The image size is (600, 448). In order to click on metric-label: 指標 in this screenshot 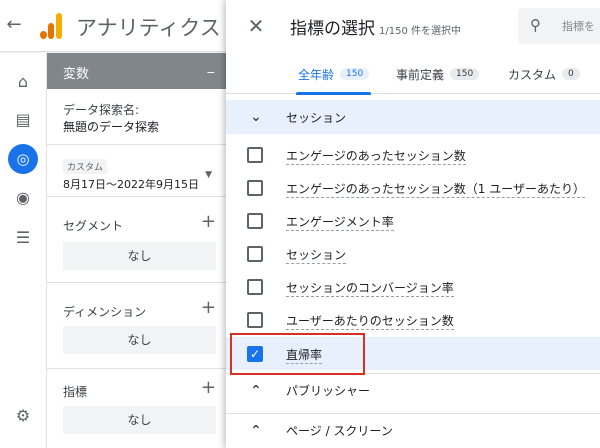, I will do `click(75, 392)`.